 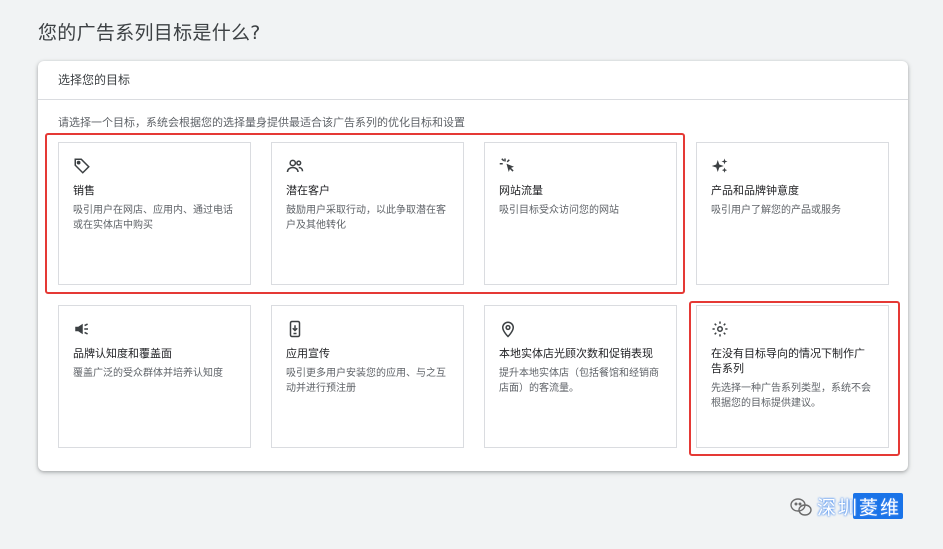 I want to click on goal-card-app-promotion: 应用宣传 吸引更多用户安装您的应用、与之互动并进行预注册, so click(x=367, y=376).